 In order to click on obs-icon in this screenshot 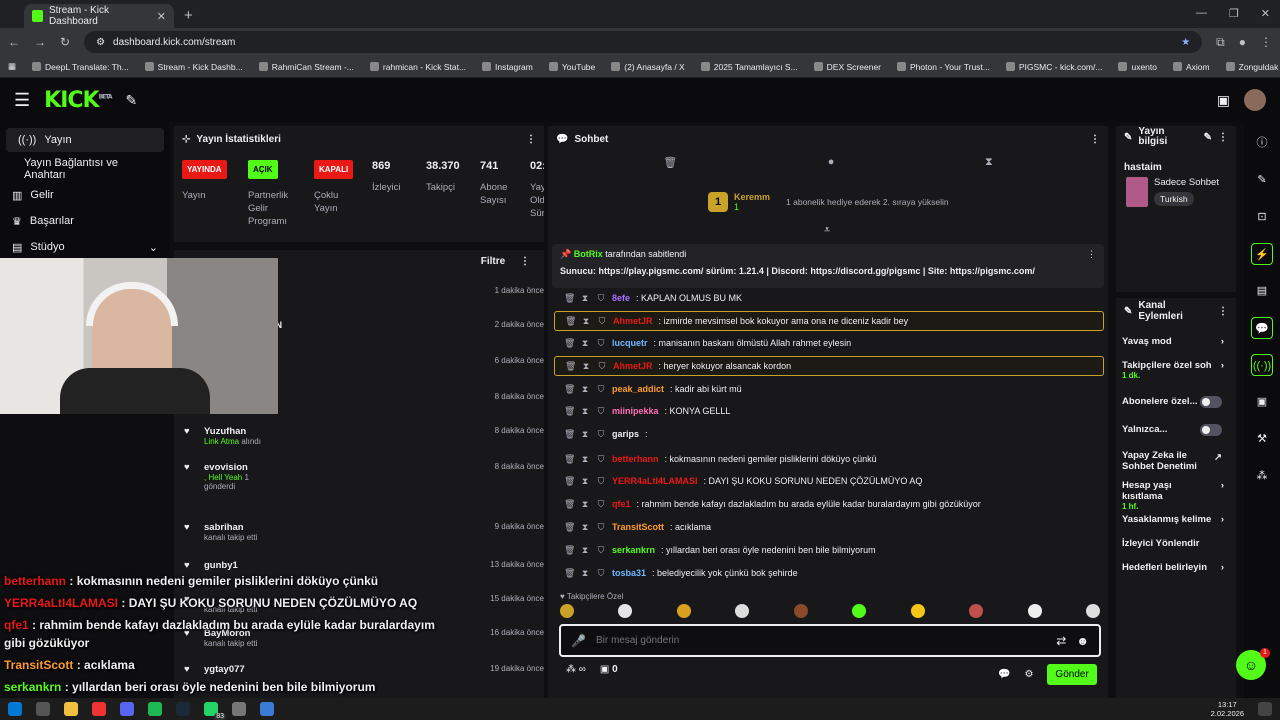, I will do `click(239, 709)`.